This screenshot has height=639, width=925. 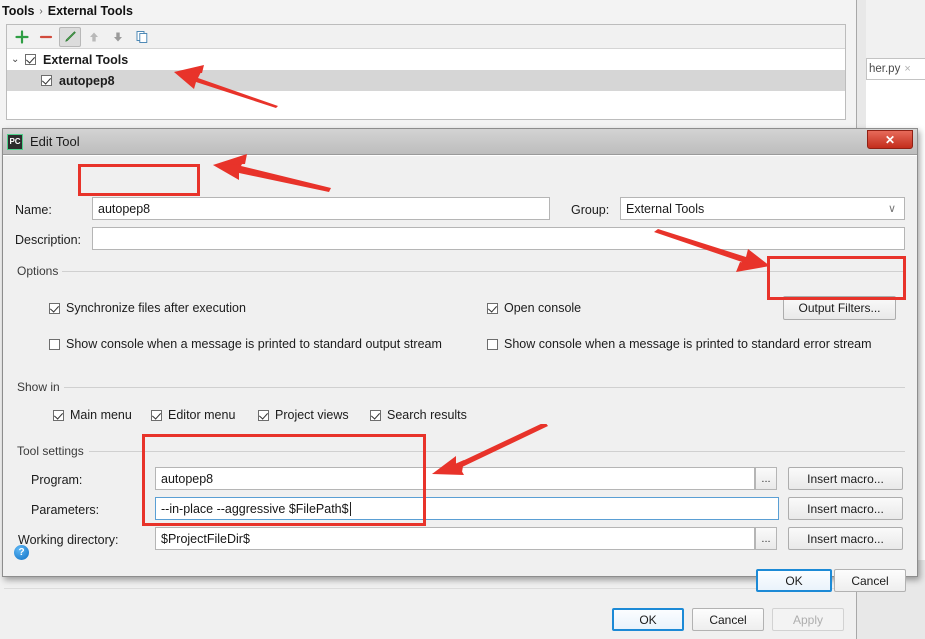 I want to click on checkbox-search-results: Search results, so click(x=418, y=415).